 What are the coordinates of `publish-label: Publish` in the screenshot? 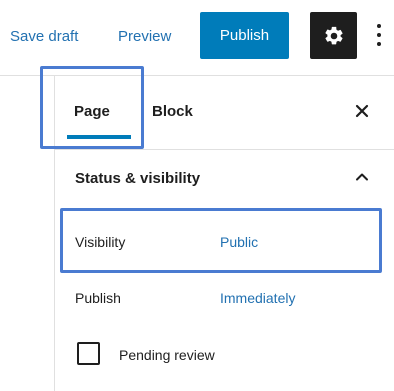 It's located at (98, 298).